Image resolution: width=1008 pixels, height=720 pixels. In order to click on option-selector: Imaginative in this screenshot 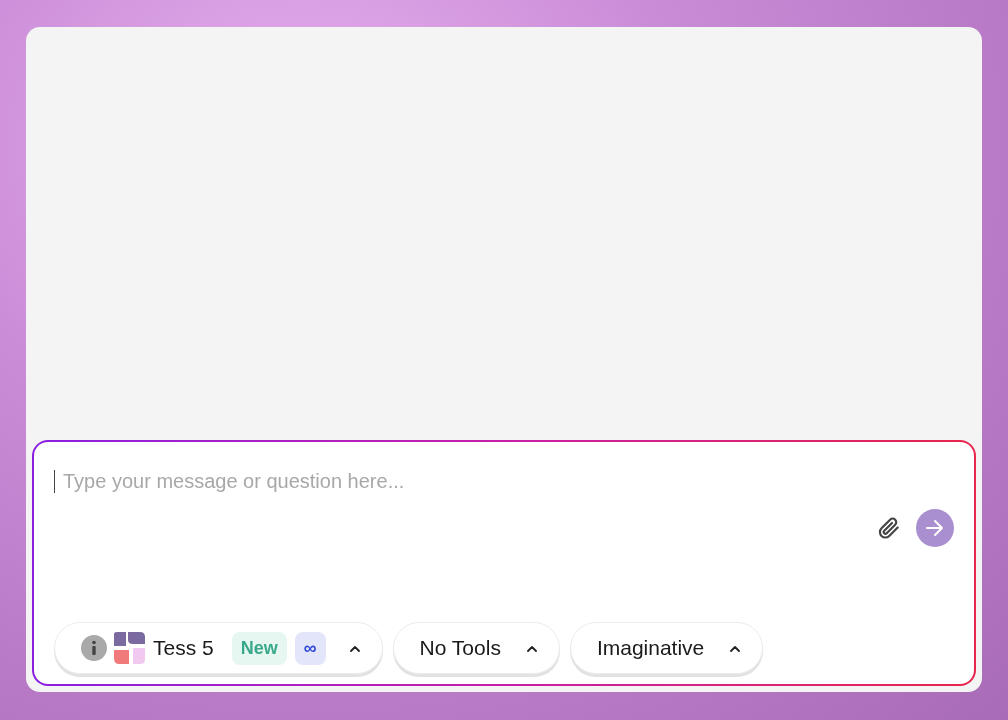, I will do `click(666, 648)`.